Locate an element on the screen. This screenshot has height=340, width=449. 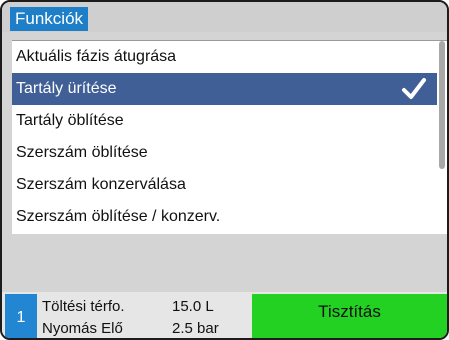
status-value: 2.5 bar is located at coordinates (195, 328).